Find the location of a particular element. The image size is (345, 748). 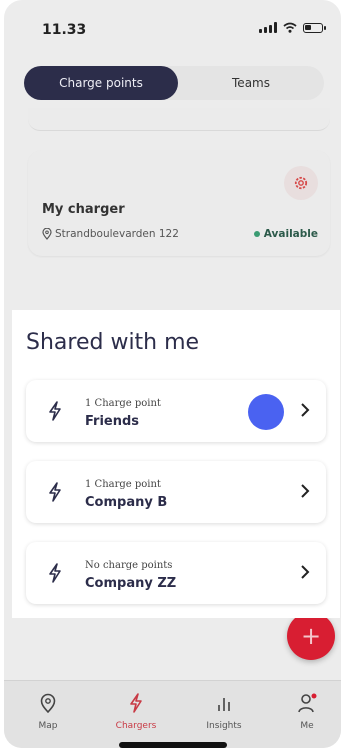

shared-item-company-b: 1 Charge point Company B is located at coordinates (176, 492).